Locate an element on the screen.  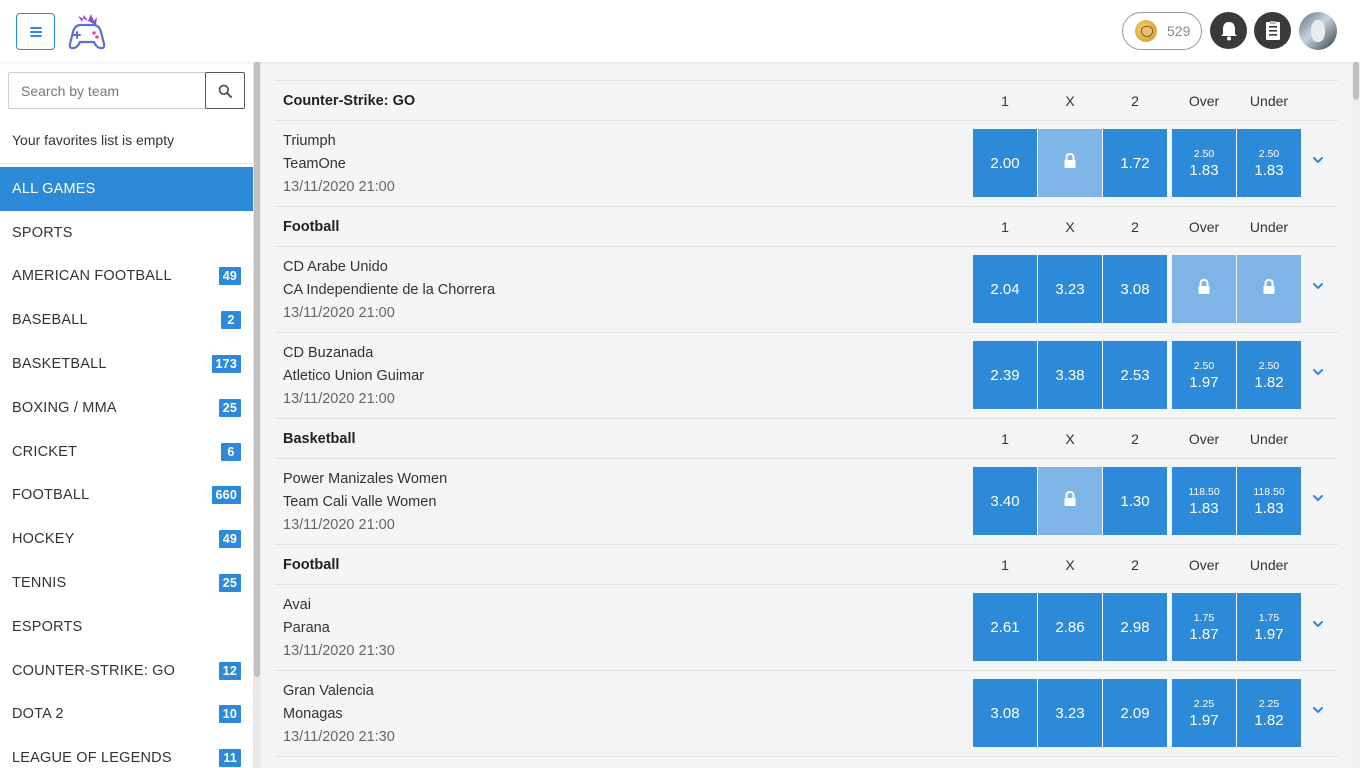
sidebar-item: AMERICAN FOOTBALL 49 is located at coordinates (126, 277).